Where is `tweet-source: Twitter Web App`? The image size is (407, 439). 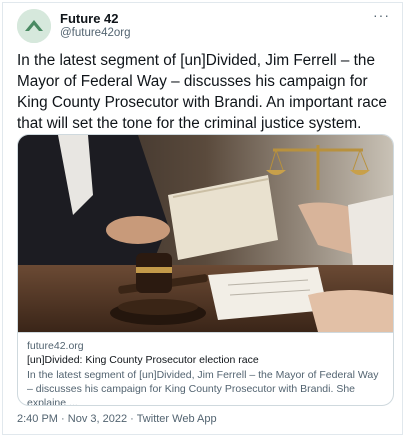
tweet-source: Twitter Web App is located at coordinates (177, 419).